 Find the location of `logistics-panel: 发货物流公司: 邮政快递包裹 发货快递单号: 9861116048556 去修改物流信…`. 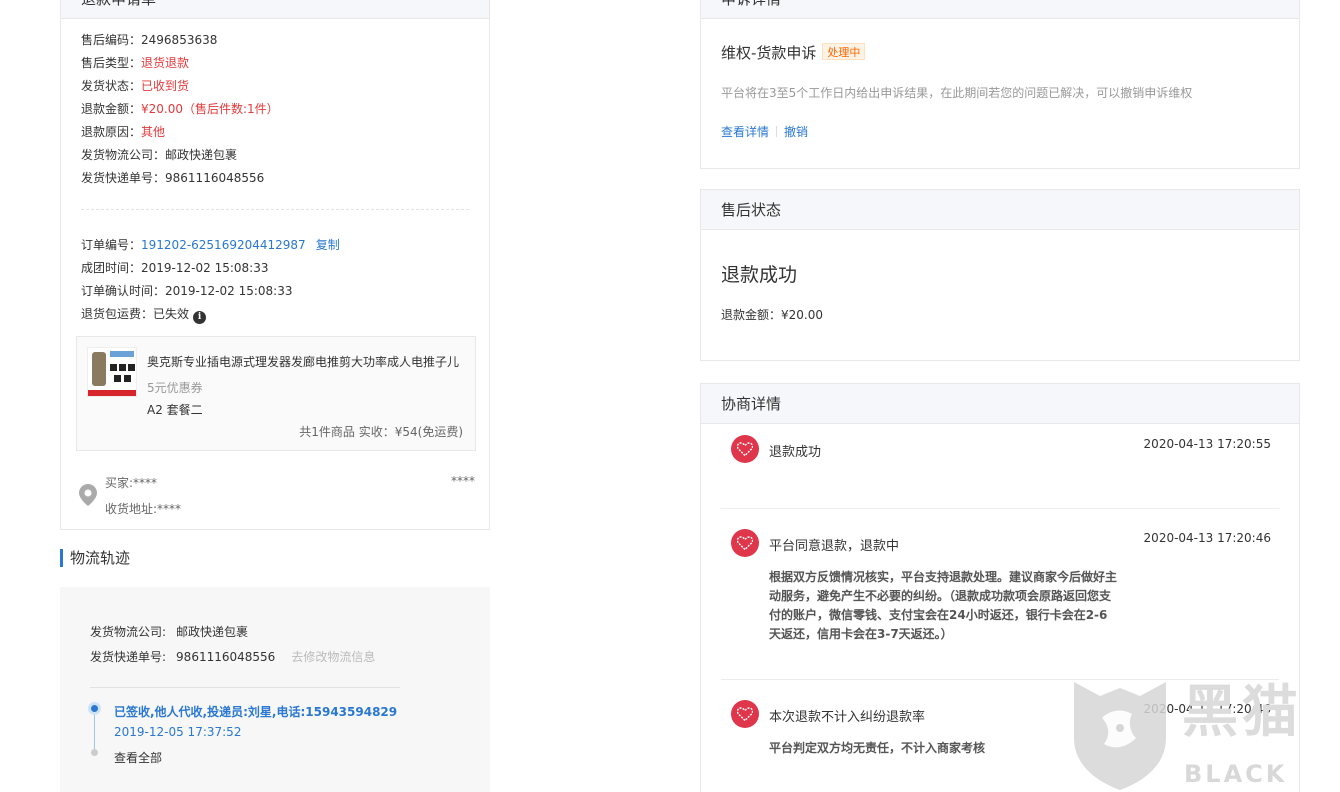

logistics-panel: 发货物流公司: 邮政快递包裹 发货快递单号: 9861116048556 去修改物流信… is located at coordinates (275, 689).